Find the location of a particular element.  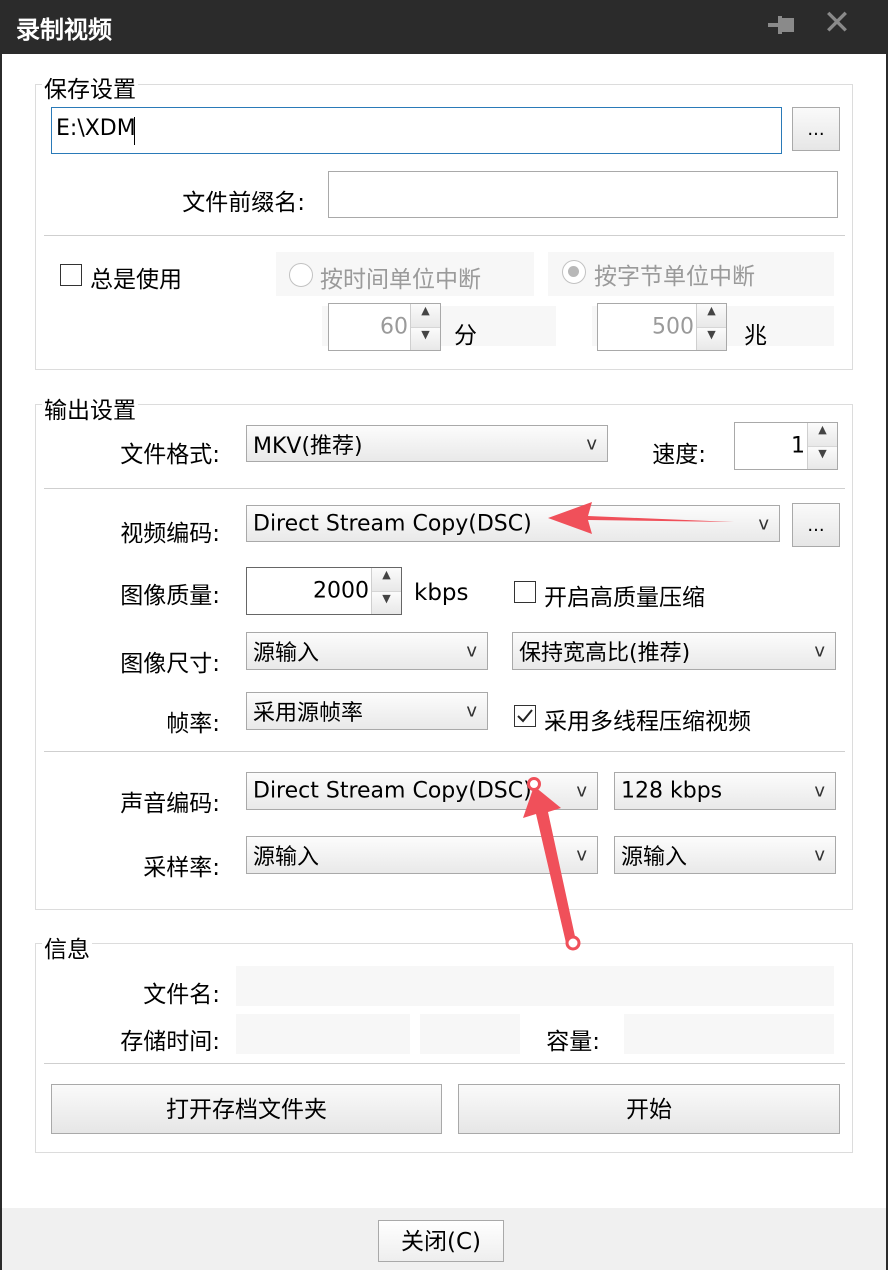

quality-unit: kbps is located at coordinates (441, 593).